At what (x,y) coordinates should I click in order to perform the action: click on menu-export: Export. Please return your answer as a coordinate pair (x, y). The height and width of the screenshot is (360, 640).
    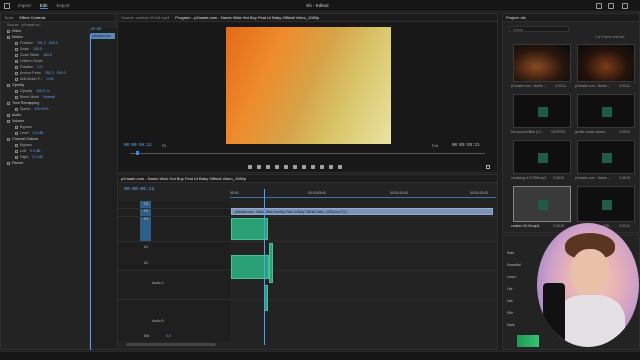
    Looking at the image, I should click on (63, 6).